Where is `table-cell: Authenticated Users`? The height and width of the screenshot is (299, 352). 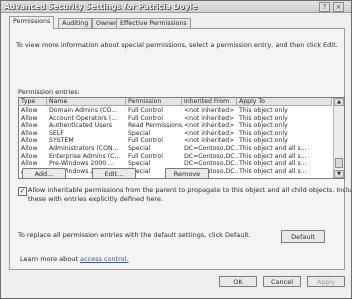
table-cell: Authenticated Users is located at coordinates (81, 126).